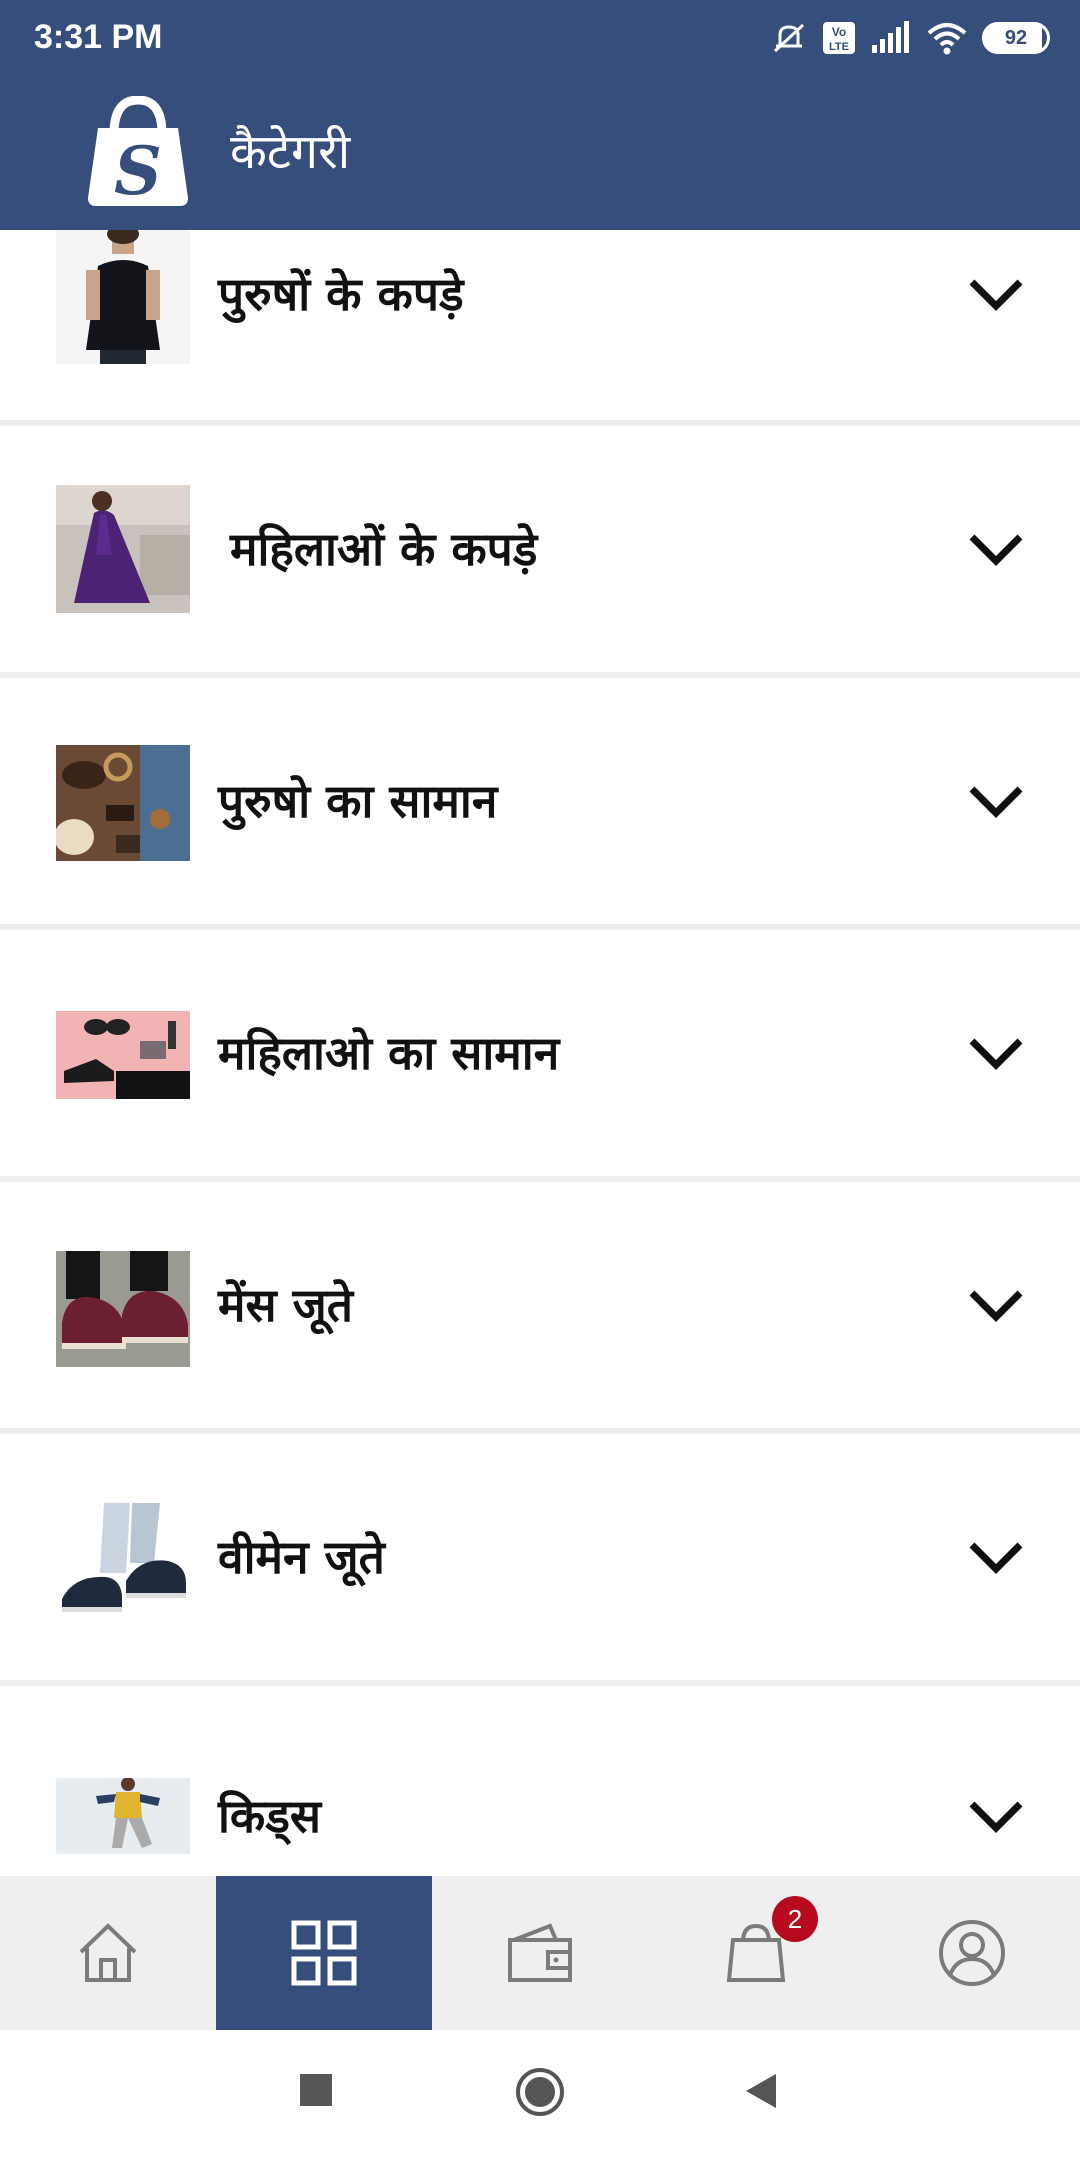  What do you see at coordinates (389, 1053) in the screenshot?
I see `category-label: महिलाओ का सामान` at bounding box center [389, 1053].